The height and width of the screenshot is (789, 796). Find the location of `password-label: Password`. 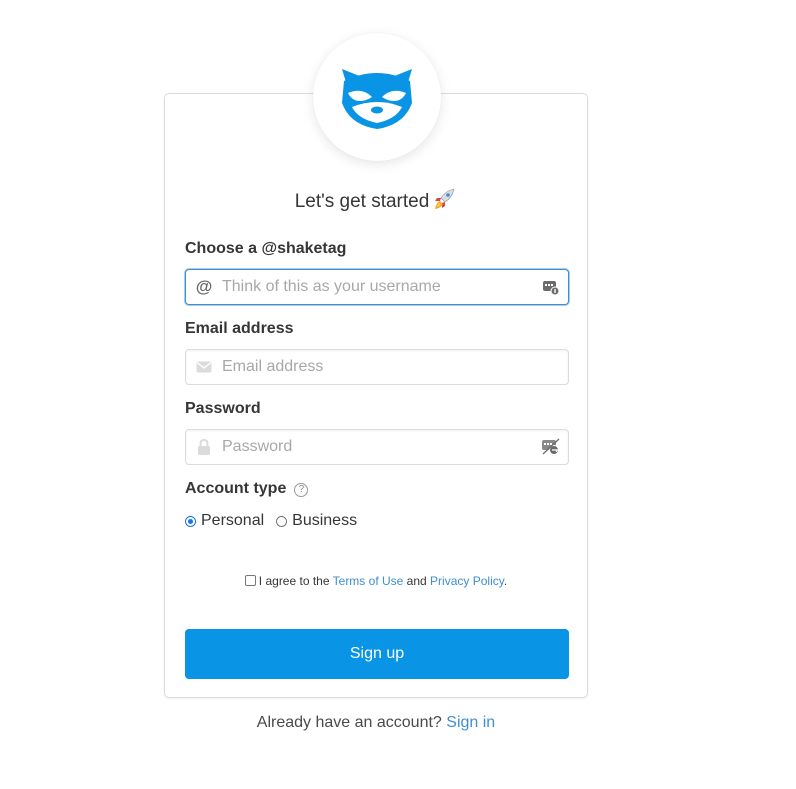

password-label: Password is located at coordinates (223, 408).